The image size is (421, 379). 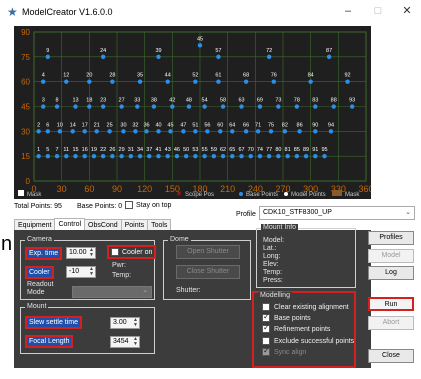 What do you see at coordinates (391, 273) in the screenshot?
I see `log-button: Log` at bounding box center [391, 273].